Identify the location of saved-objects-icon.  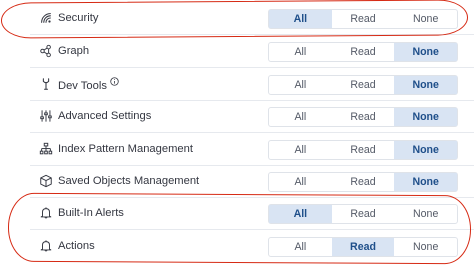
(46, 181).